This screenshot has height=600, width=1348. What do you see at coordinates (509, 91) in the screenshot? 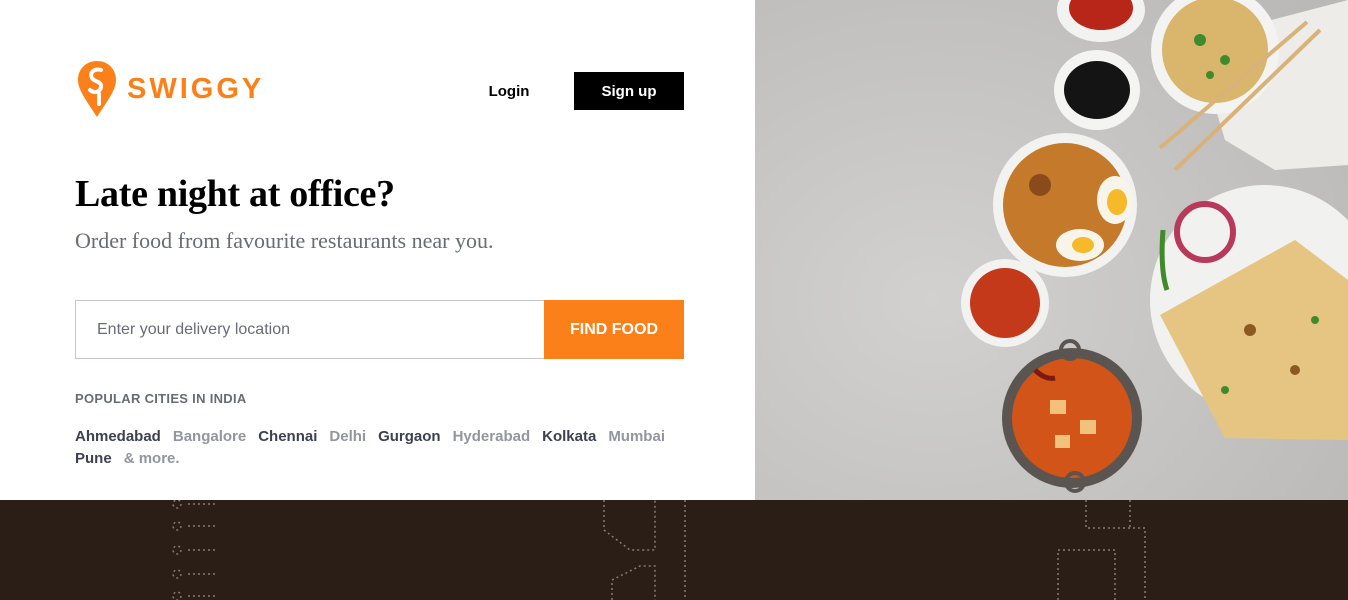
I see `login-button: Login` at bounding box center [509, 91].